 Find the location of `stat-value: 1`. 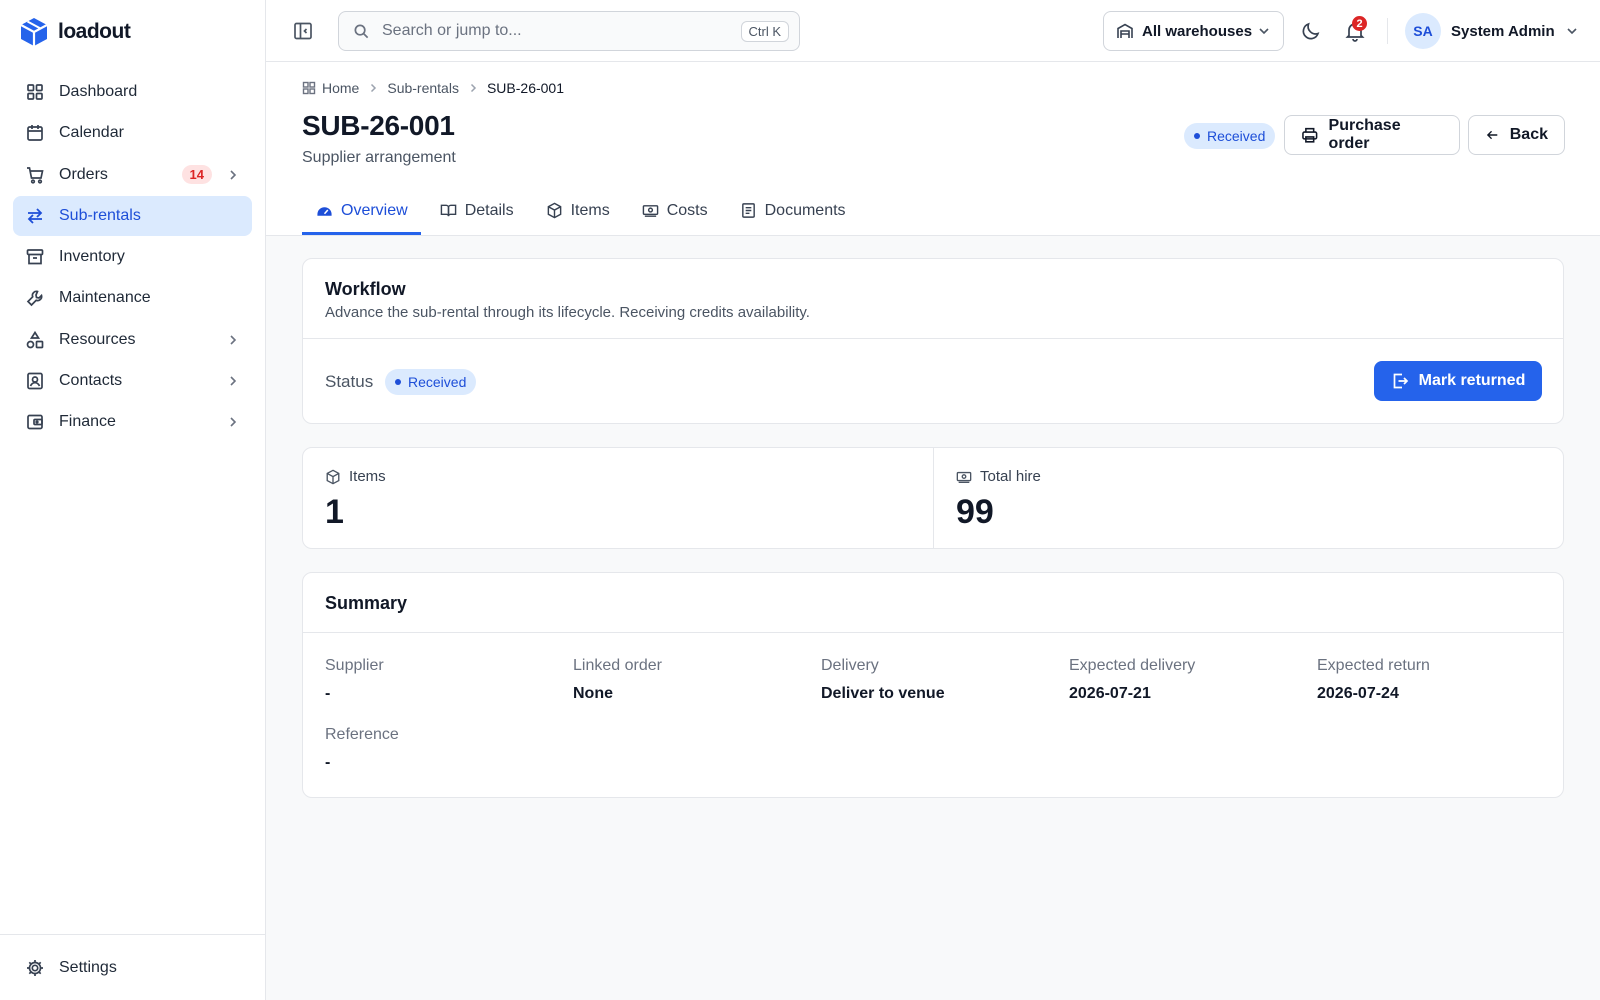

stat-value: 1 is located at coordinates (334, 512).